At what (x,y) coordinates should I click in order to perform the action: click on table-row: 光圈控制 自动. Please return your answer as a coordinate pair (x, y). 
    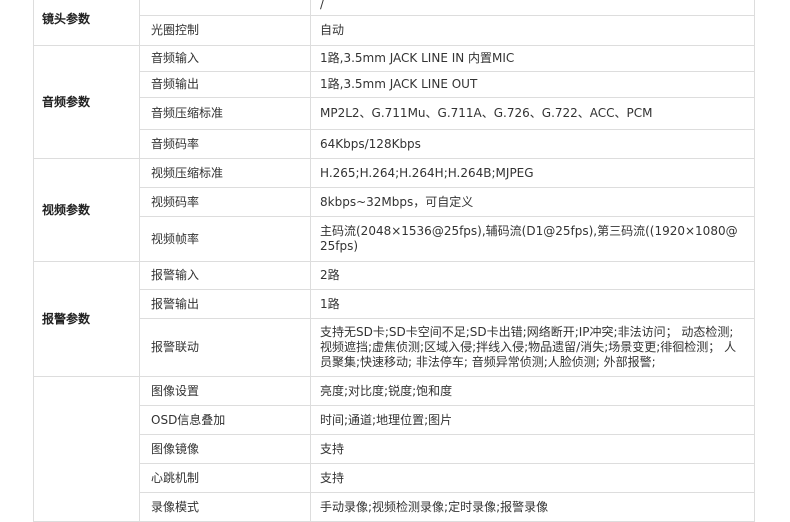
    Looking at the image, I should click on (394, 30).